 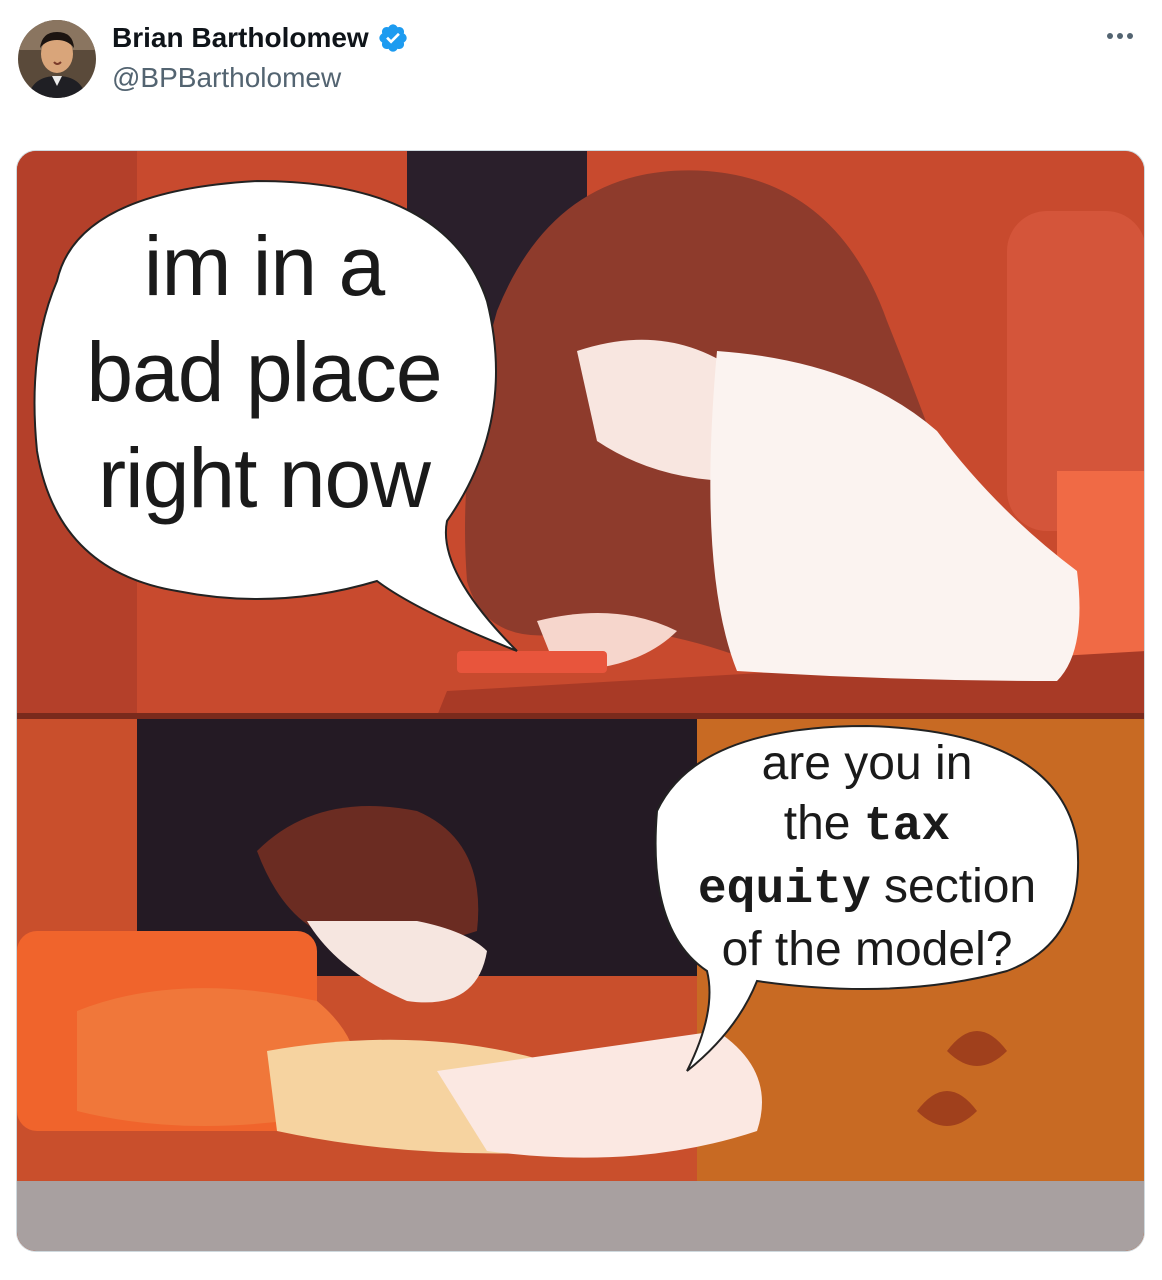 What do you see at coordinates (1120, 36) in the screenshot?
I see `more-options-icon` at bounding box center [1120, 36].